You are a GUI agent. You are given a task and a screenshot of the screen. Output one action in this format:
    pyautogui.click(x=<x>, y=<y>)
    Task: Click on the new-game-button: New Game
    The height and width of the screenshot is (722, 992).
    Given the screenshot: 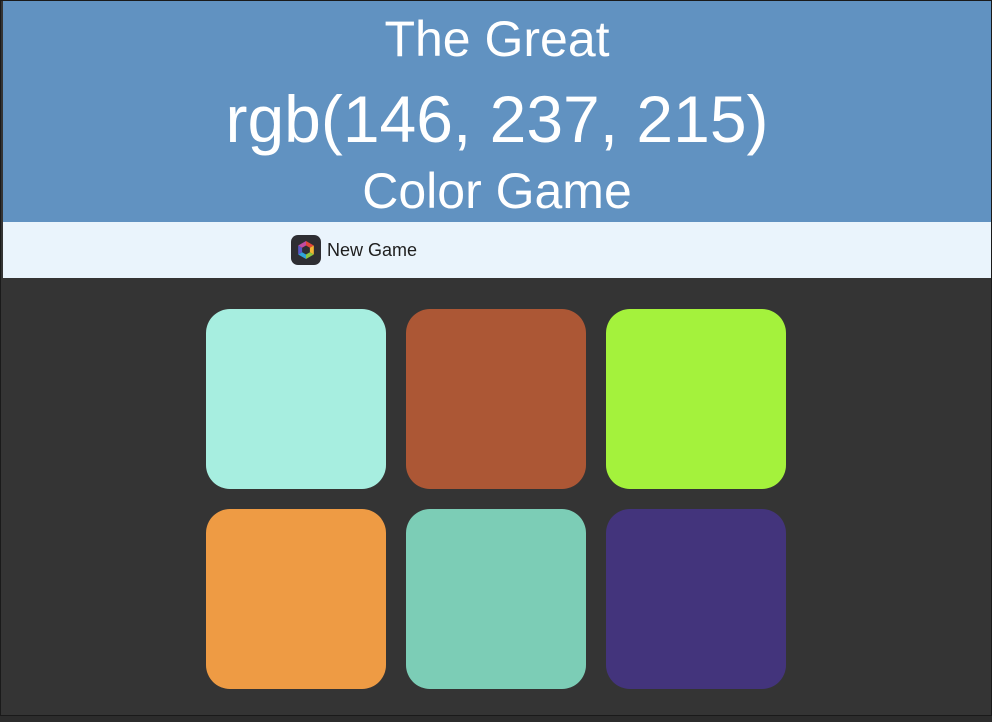 What is the action you would take?
    pyautogui.click(x=354, y=250)
    